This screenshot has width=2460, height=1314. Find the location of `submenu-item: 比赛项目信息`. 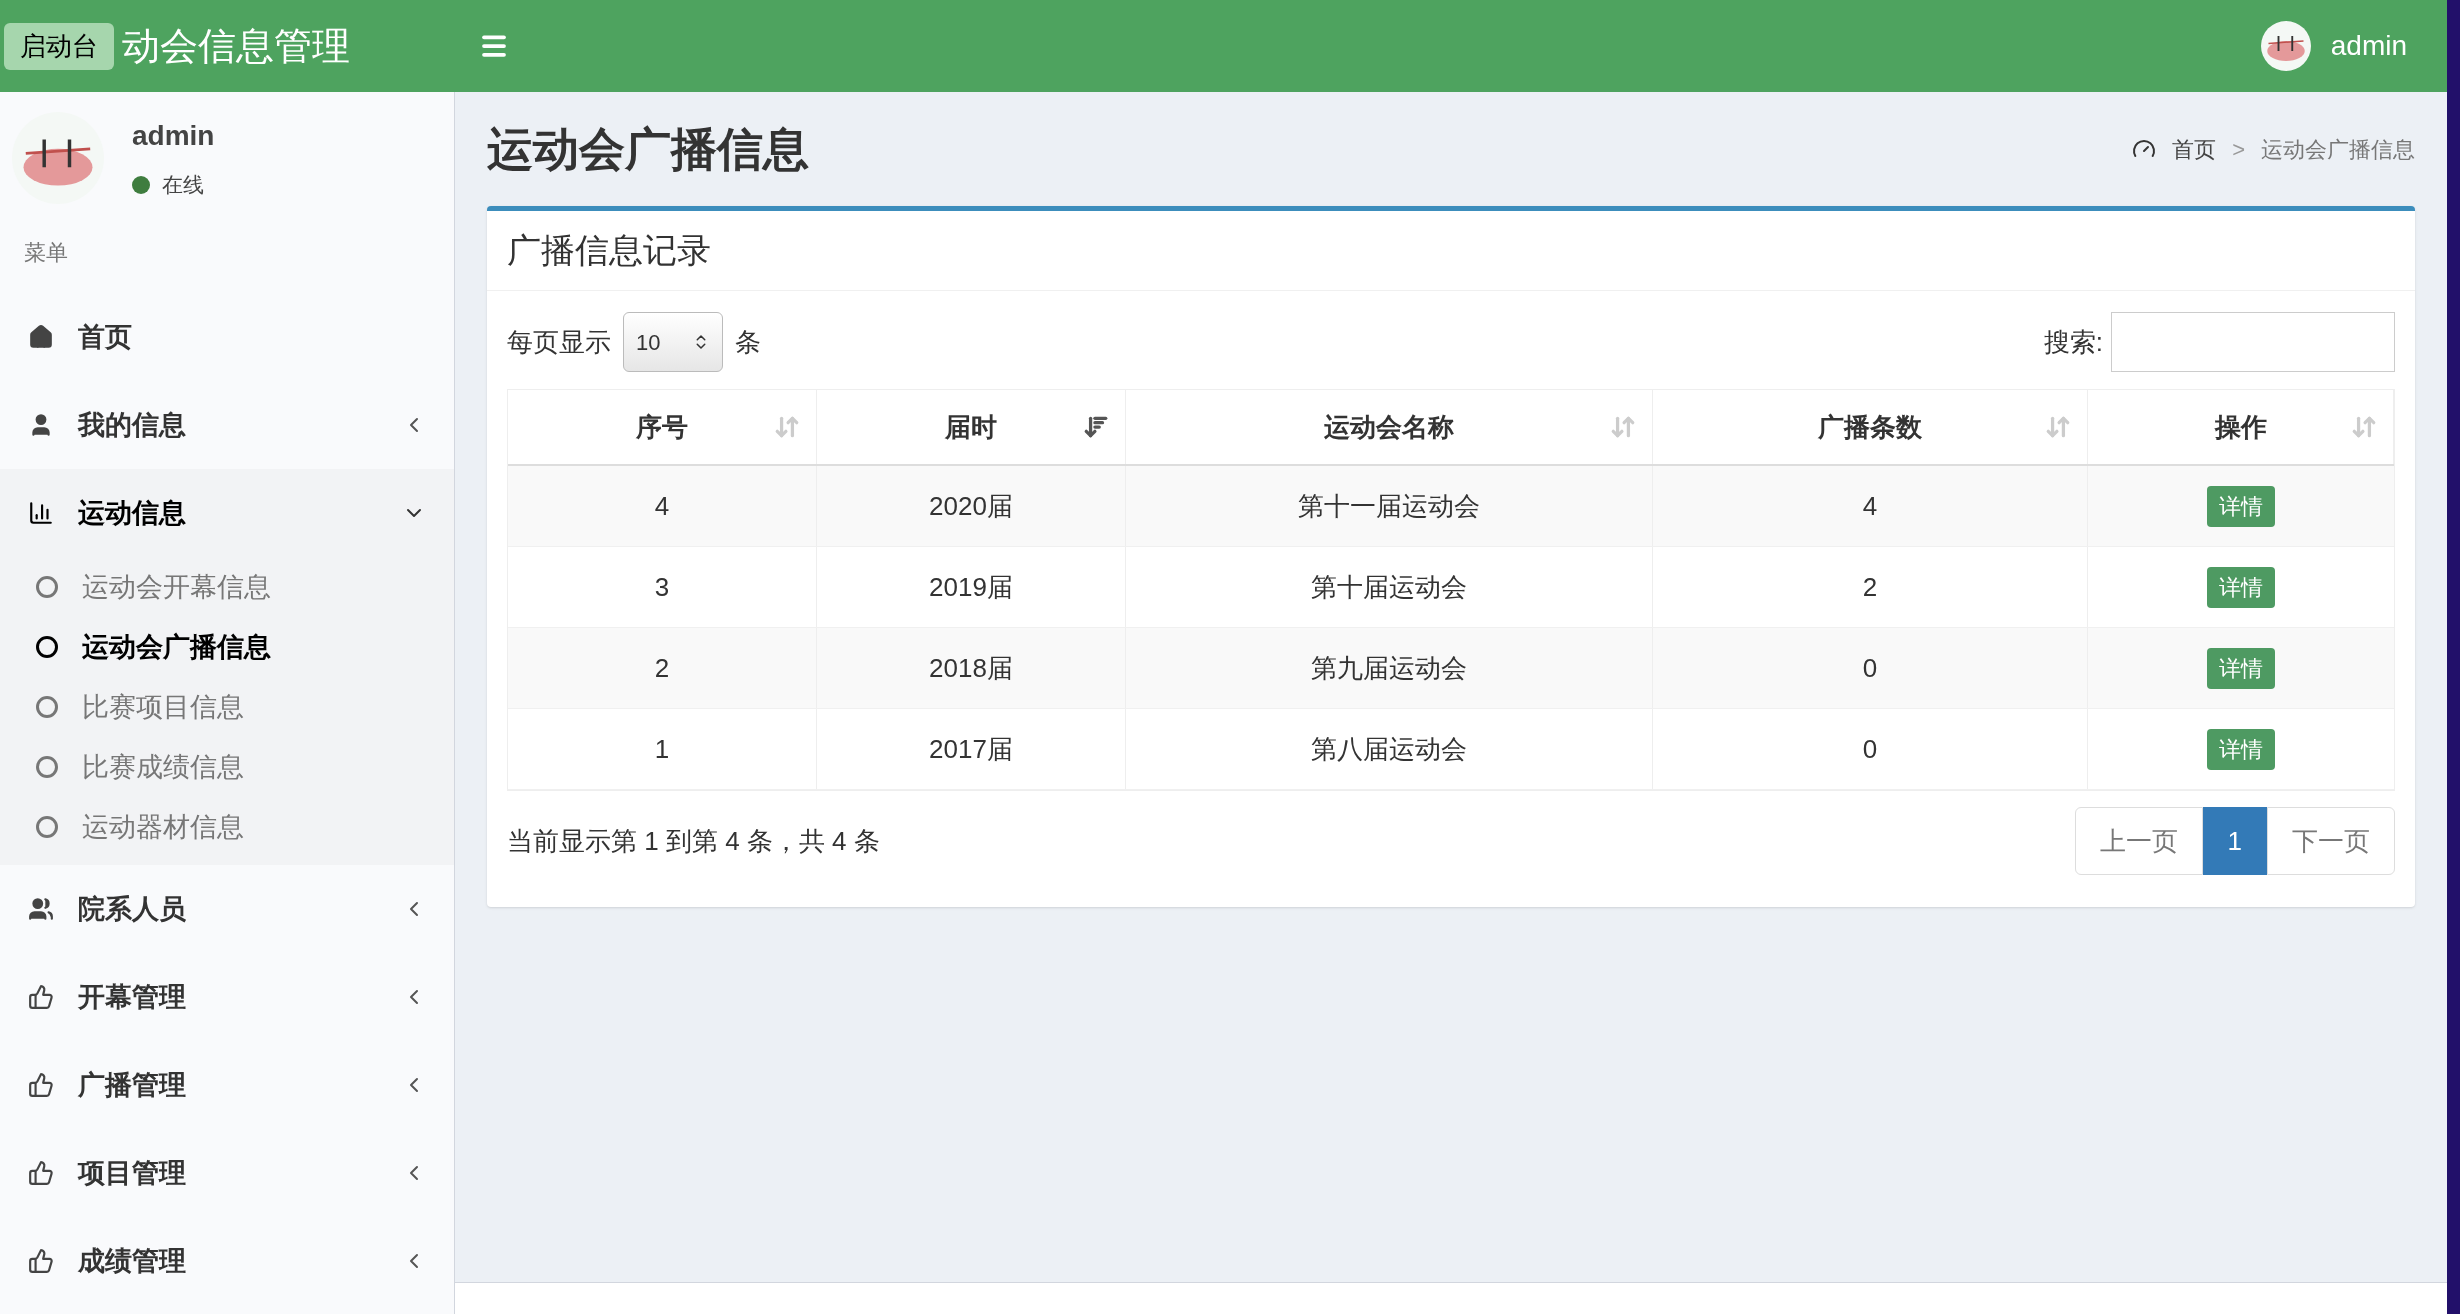

submenu-item: 比赛项目信息 is located at coordinates (227, 707).